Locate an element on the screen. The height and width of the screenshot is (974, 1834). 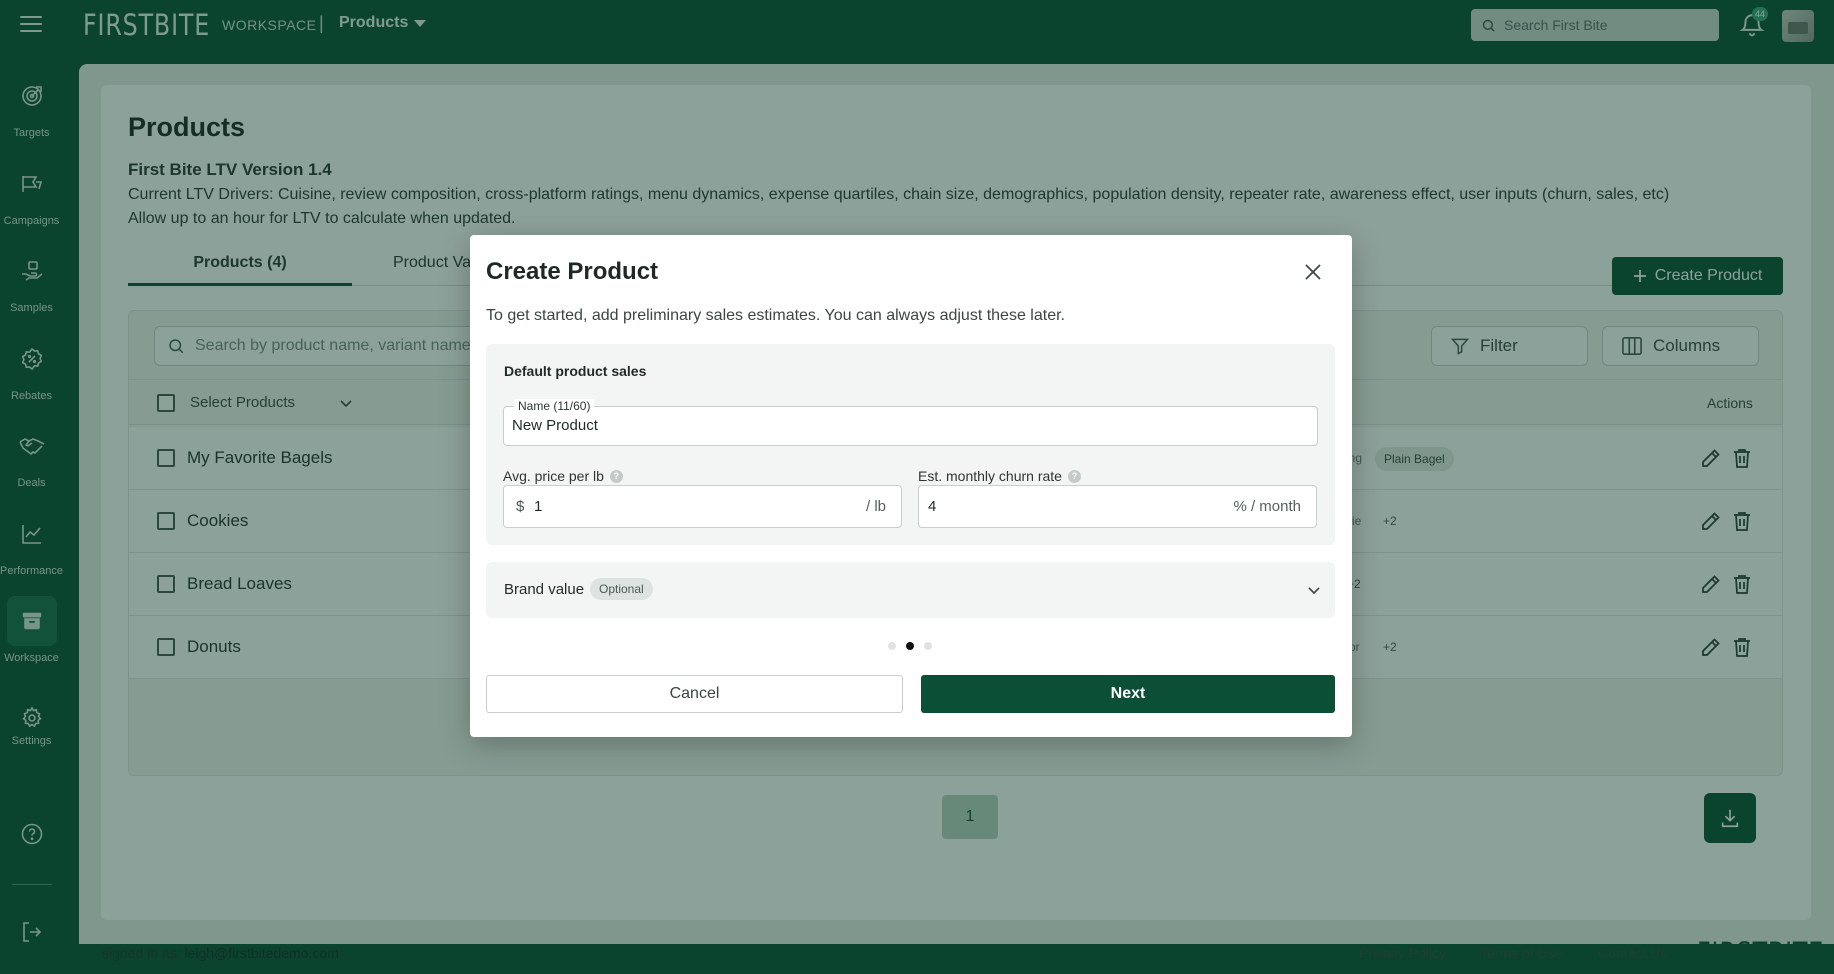
brand-value-label: Brand value is located at coordinates (544, 589).